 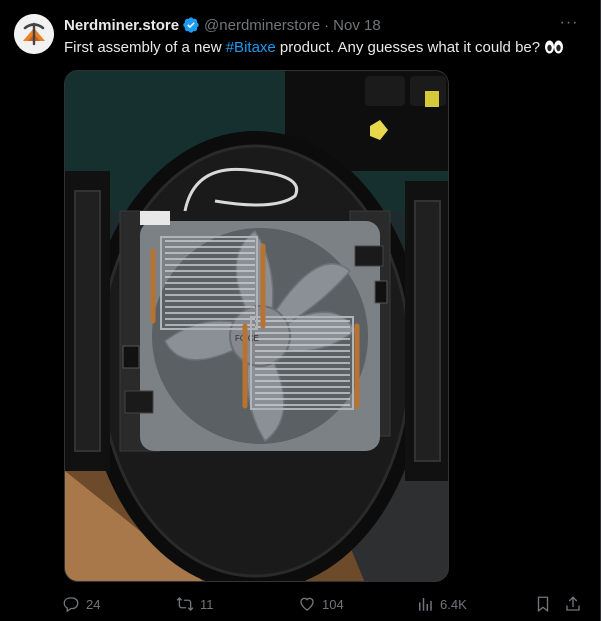 I want to click on tweet-header: Nerdminer.store @nerdminerstore · Nov 18, so click(x=222, y=25).